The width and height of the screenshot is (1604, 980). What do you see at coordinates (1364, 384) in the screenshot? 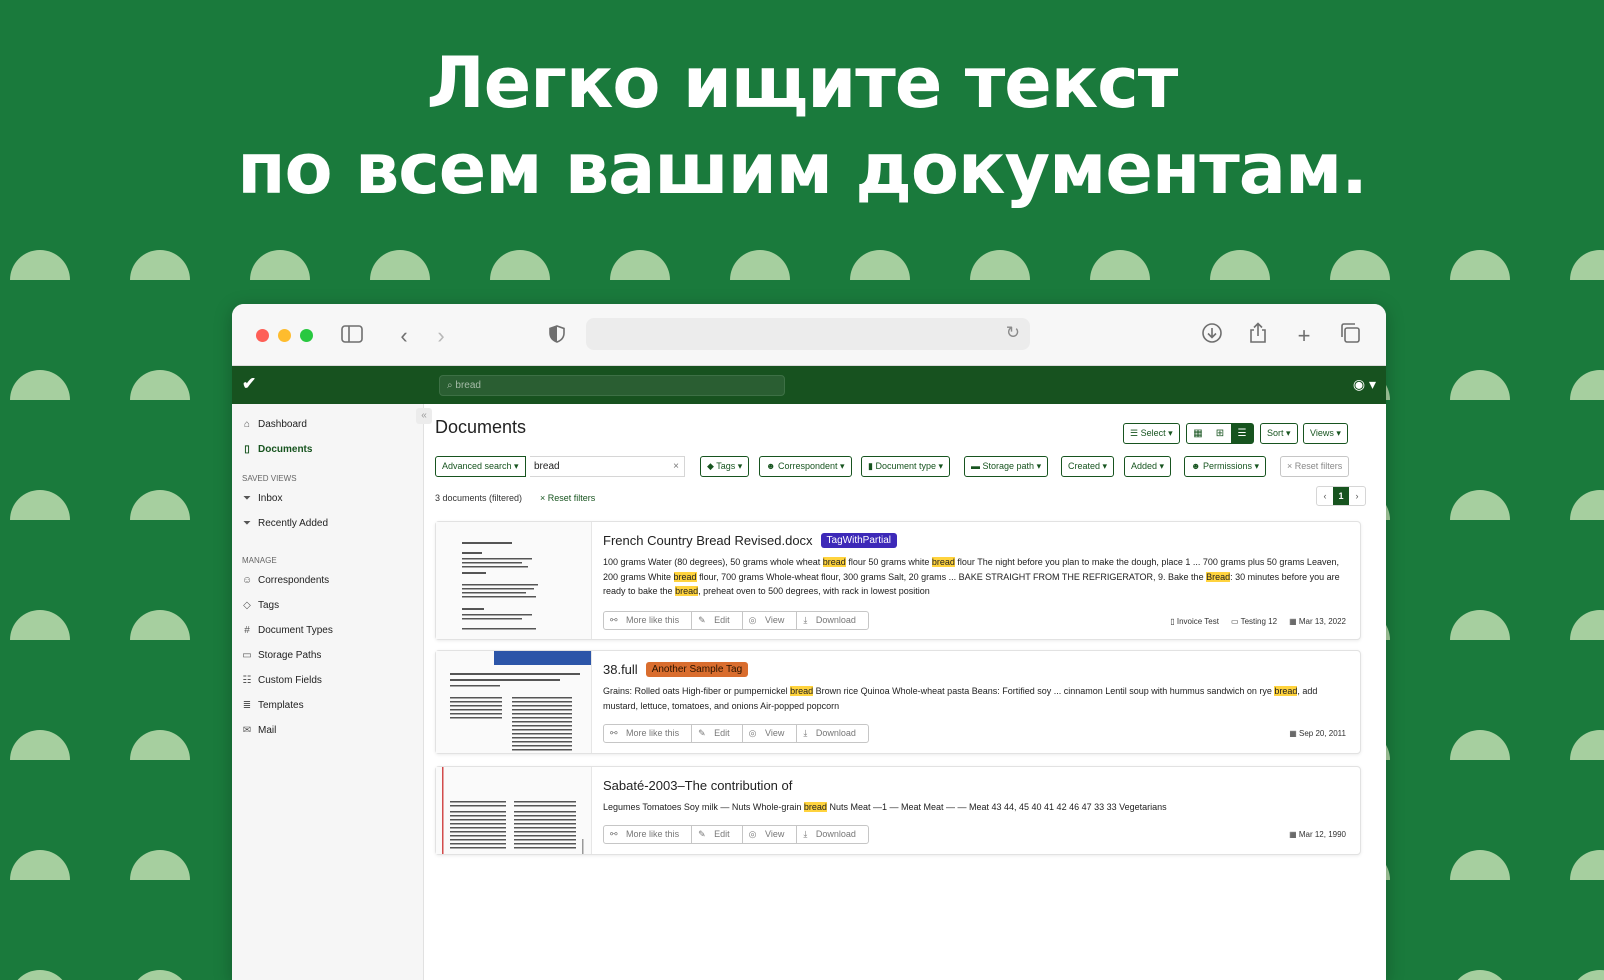
I see `user-menu: ◉ ▾` at bounding box center [1364, 384].